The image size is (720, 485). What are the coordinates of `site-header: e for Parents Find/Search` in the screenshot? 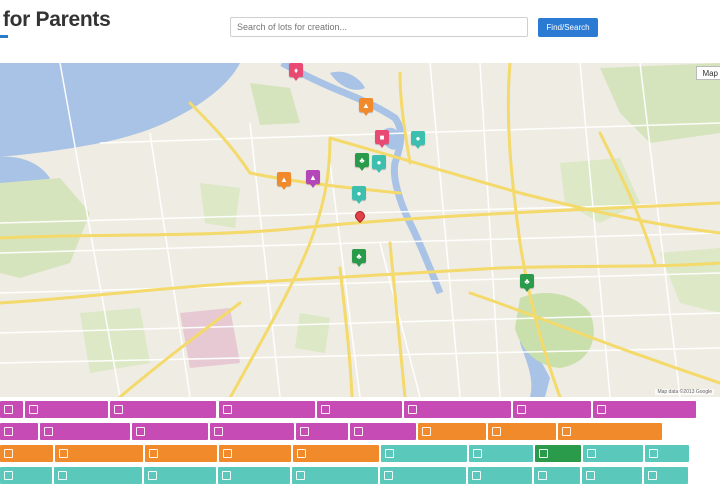 It's located at (360, 31).